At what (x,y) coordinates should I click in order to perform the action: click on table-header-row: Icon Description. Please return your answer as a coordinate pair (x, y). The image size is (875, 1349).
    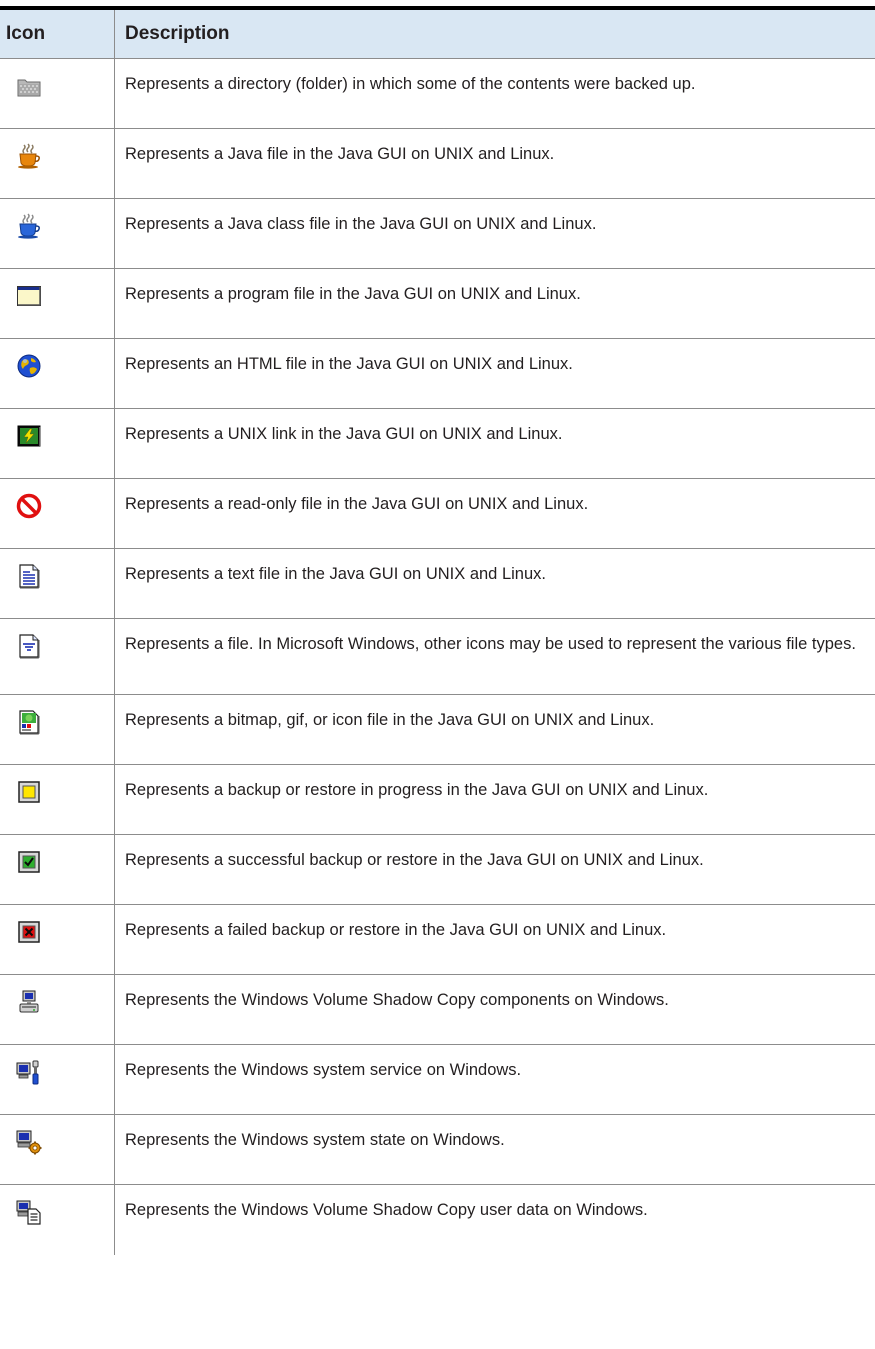
    Looking at the image, I should click on (437, 33).